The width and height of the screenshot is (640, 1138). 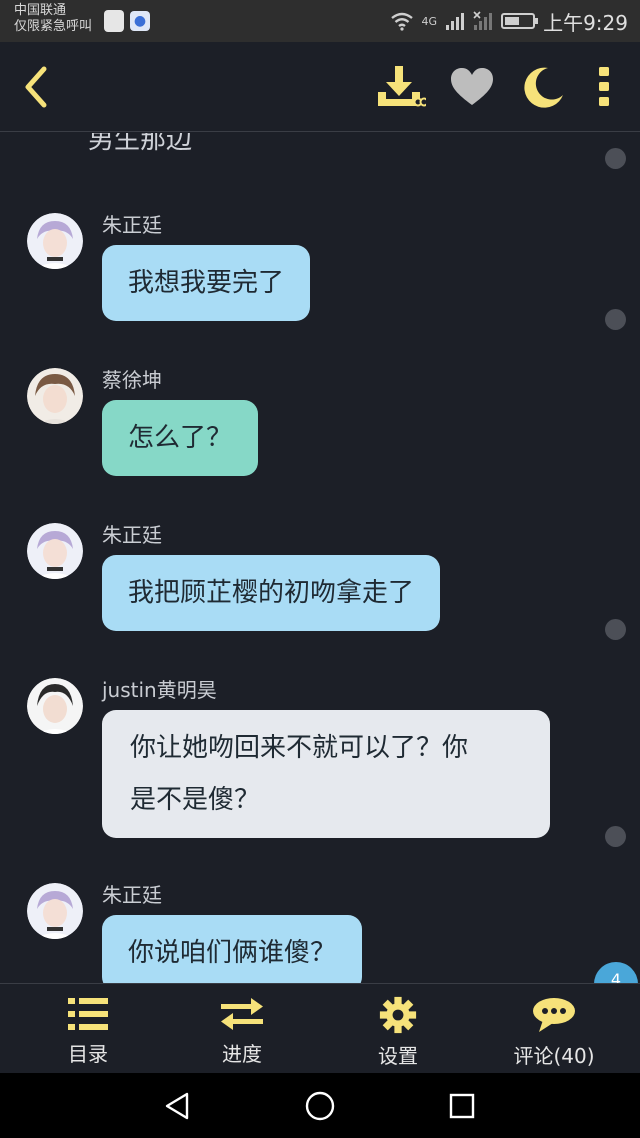 What do you see at coordinates (483, 20) in the screenshot?
I see `signal-no-sim-icon` at bounding box center [483, 20].